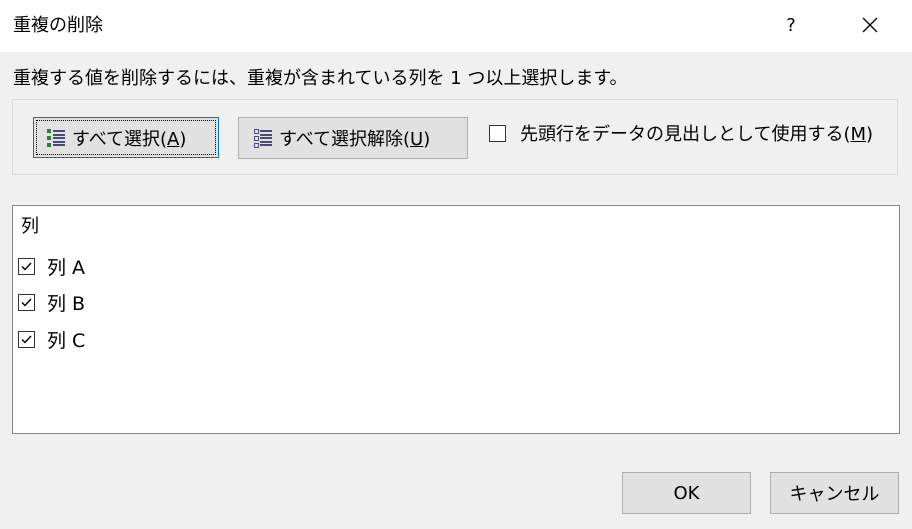 The image size is (912, 529). Describe the element at coordinates (263, 138) in the screenshot. I see `deselect-all-list-icon` at that location.